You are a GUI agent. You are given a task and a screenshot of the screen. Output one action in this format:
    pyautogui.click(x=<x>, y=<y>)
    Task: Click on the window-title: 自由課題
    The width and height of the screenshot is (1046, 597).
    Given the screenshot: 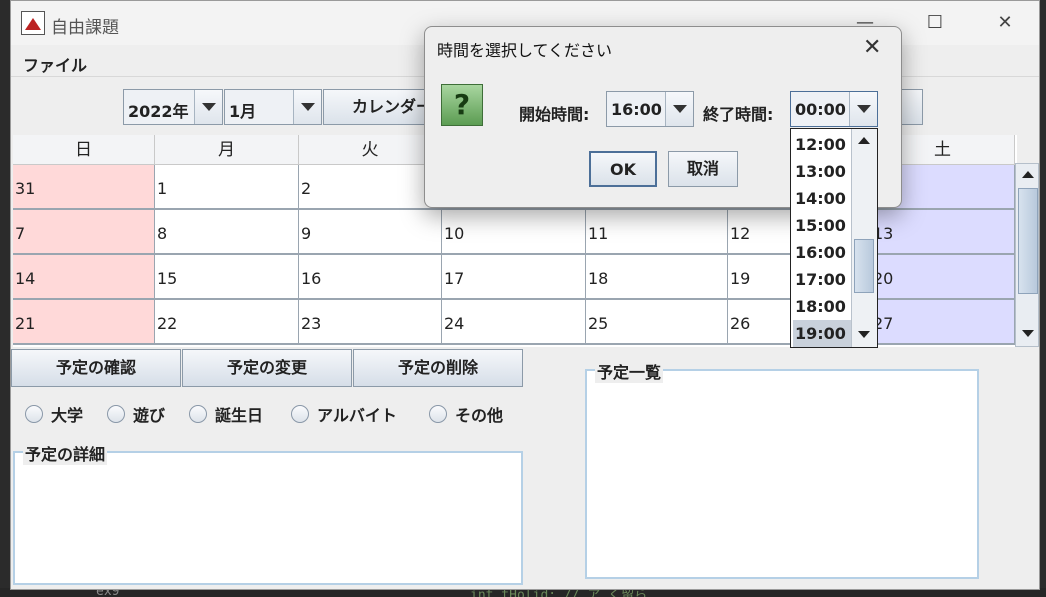 What is the action you would take?
    pyautogui.click(x=85, y=28)
    